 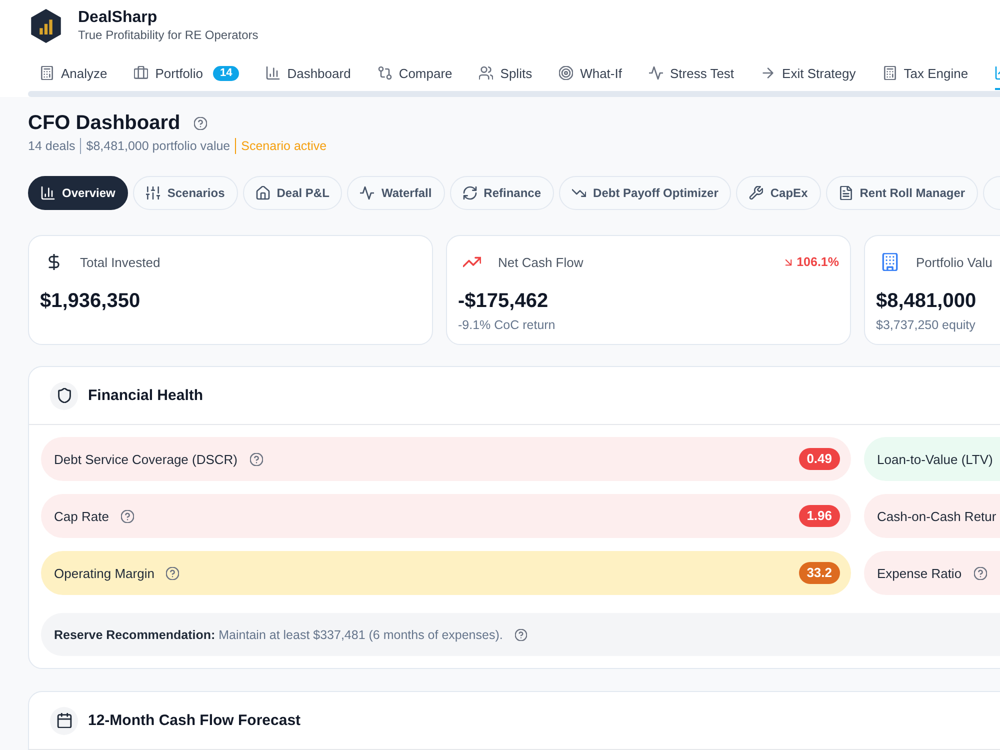 I want to click on metric-label: Expense Ratio, so click(x=919, y=573).